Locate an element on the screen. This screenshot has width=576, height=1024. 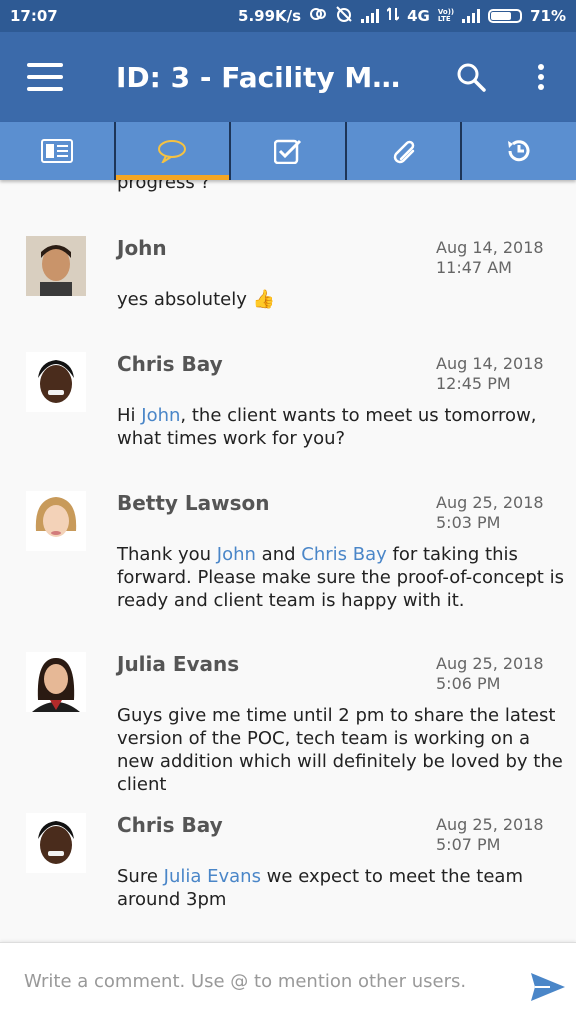
volte-bottom-label: LTE is located at coordinates (444, 19).